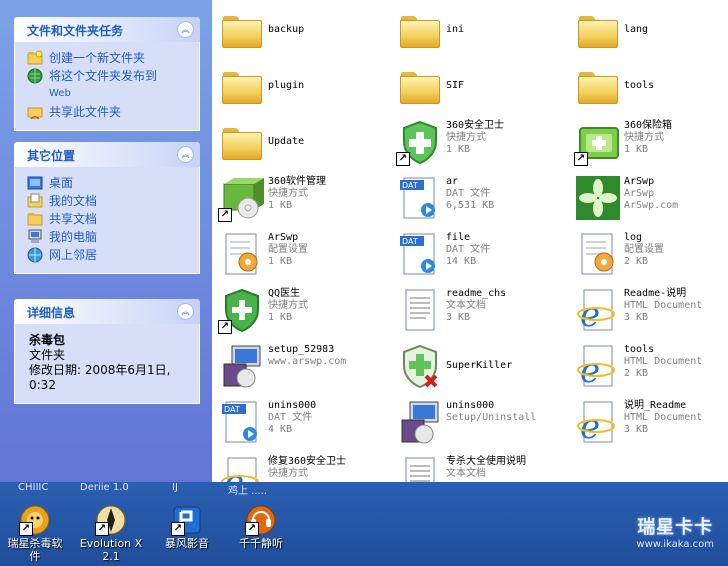 Image resolution: width=728 pixels, height=566 pixels. What do you see at coordinates (461, 261) in the screenshot?
I see `file-size: 14 KB` at bounding box center [461, 261].